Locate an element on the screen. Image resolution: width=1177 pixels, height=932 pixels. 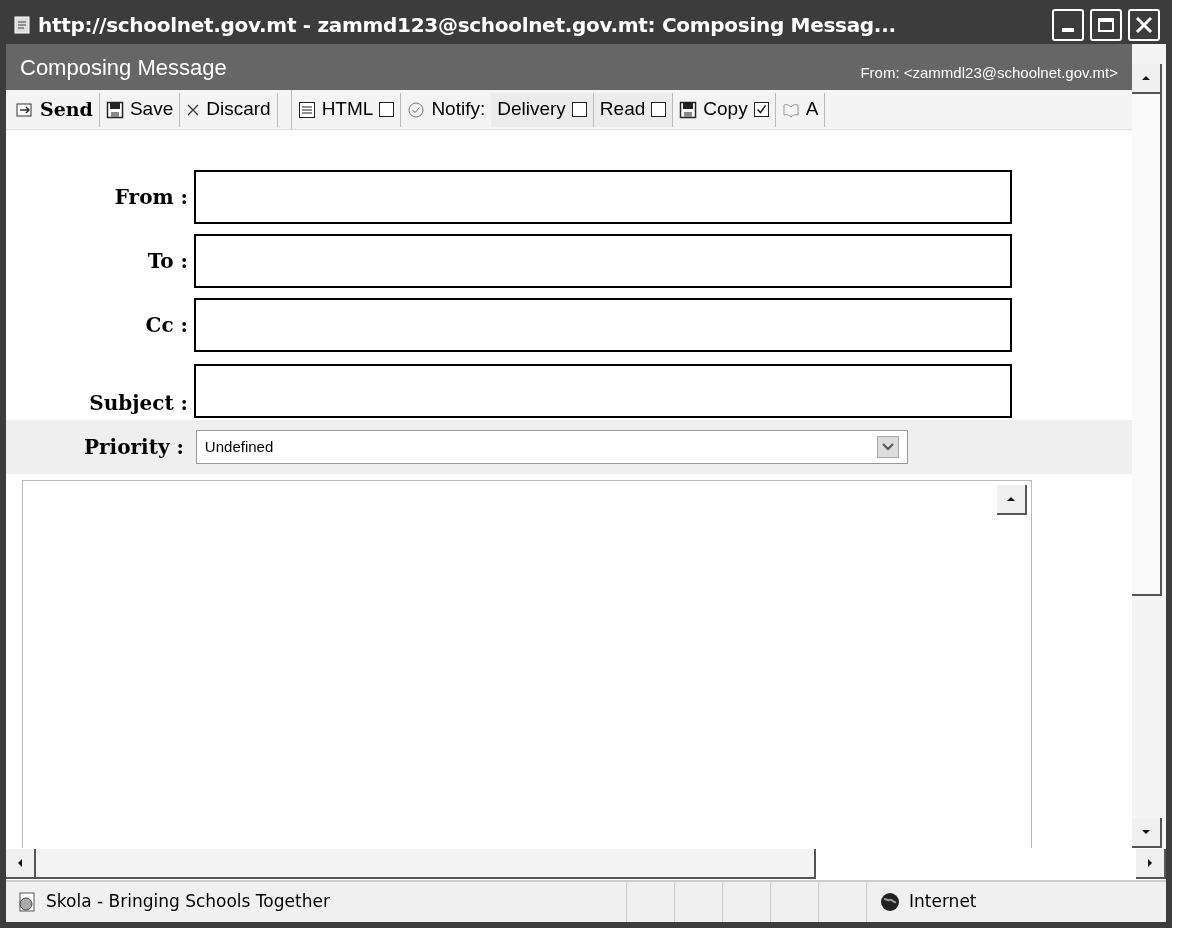
header-title: Composing Message is located at coordinates (123, 68).